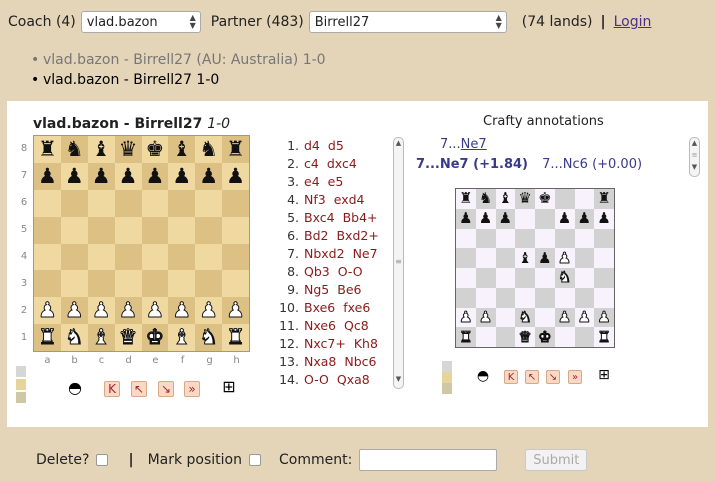  What do you see at coordinates (694, 167) in the screenshot?
I see `scroll-down-icon: ▼` at bounding box center [694, 167].